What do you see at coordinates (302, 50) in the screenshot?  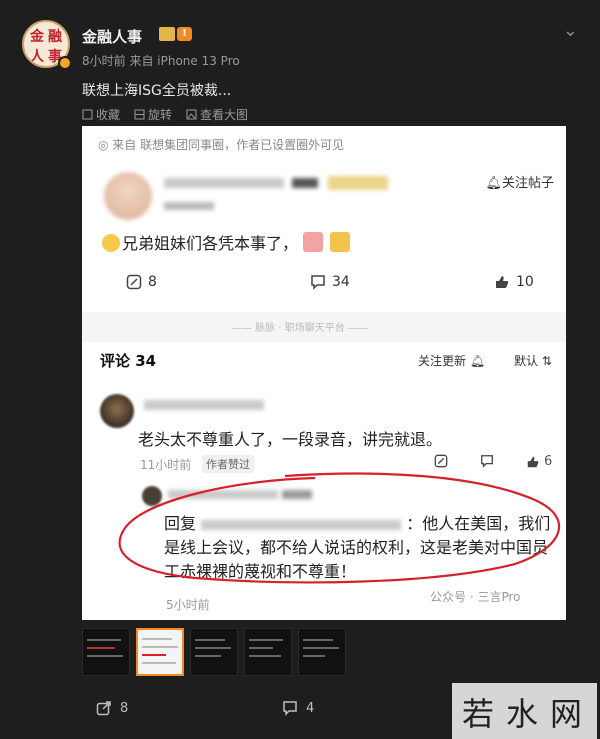 I see `post-header: 金 融 人 事 金融人事 ! 8小时前 来自 iPhone 13 Pro ⌄` at bounding box center [302, 50].